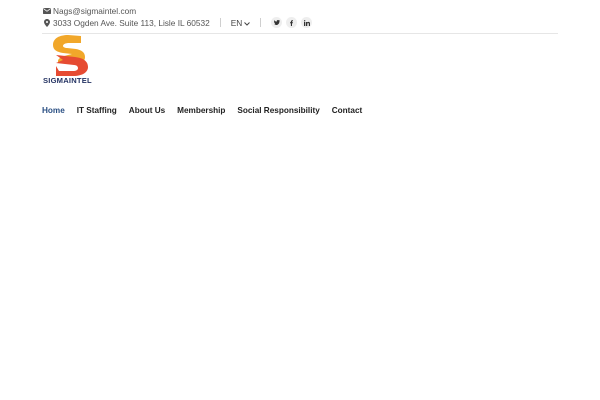 The height and width of the screenshot is (400, 600). Describe the element at coordinates (97, 110) in the screenshot. I see `nav-item-it-staffing: IT Staffing` at that location.